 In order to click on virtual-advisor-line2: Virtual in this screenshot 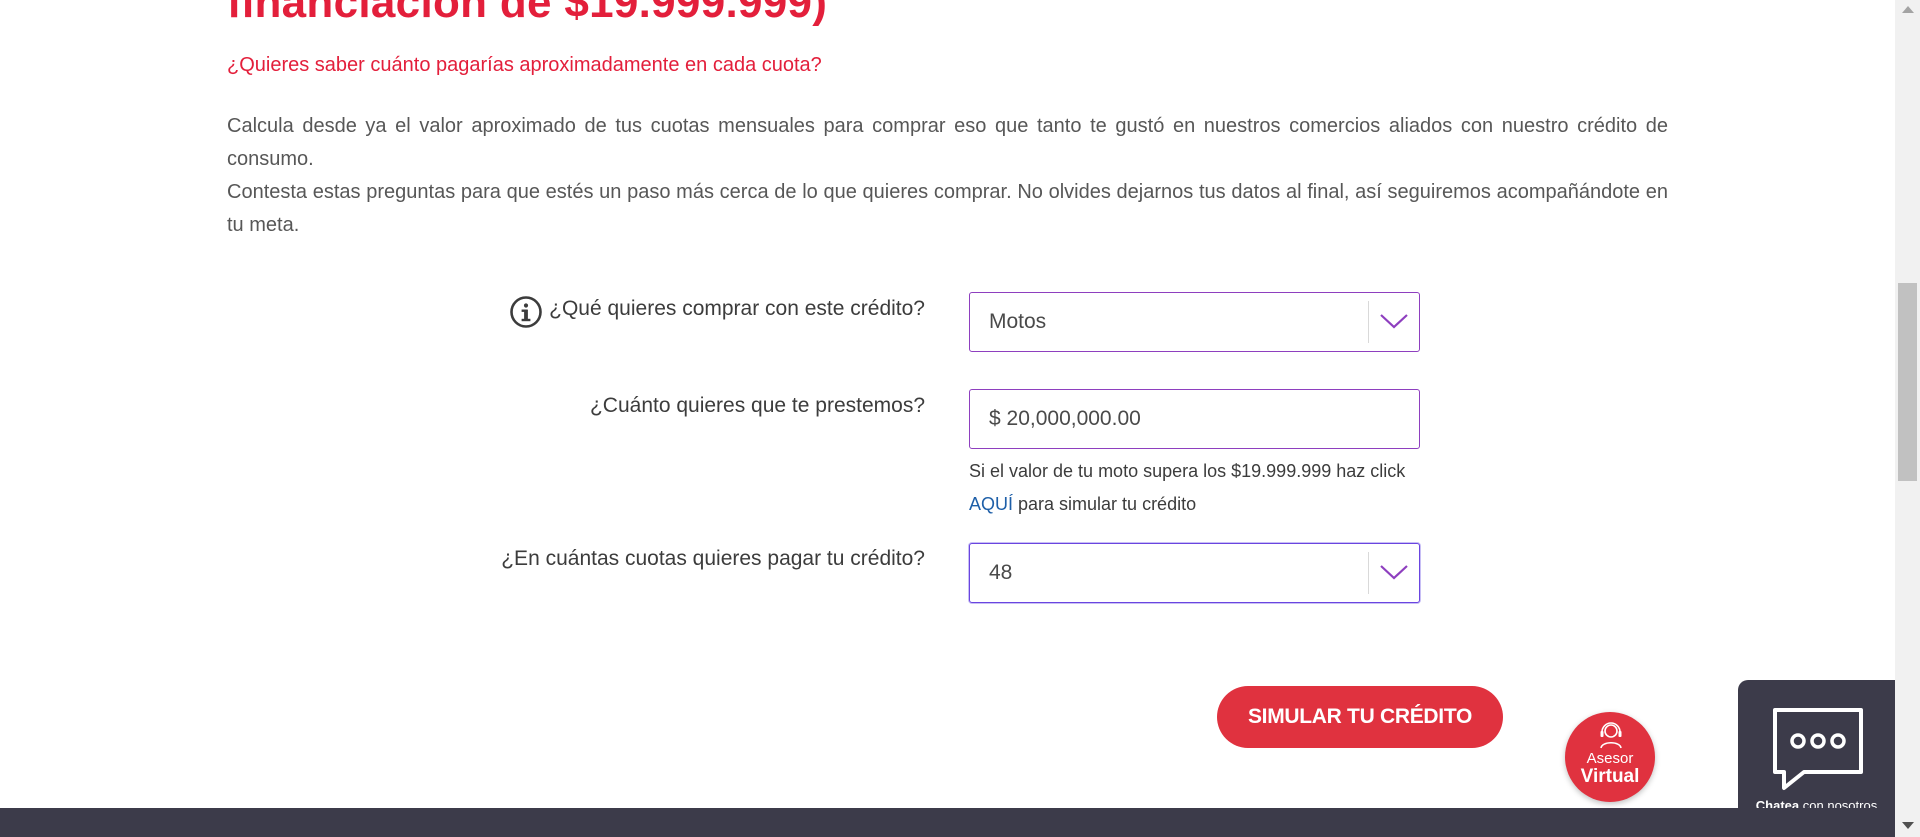, I will do `click(1610, 776)`.